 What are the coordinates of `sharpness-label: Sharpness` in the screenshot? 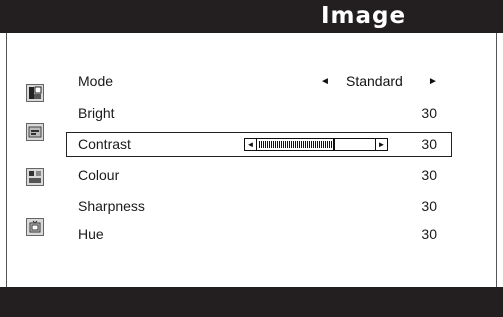 It's located at (111, 206).